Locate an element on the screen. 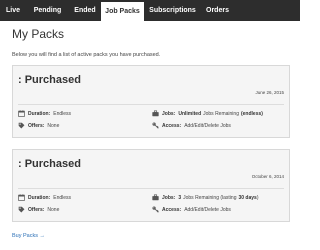 This screenshot has width=320, height=250. tab-live: Live is located at coordinates (13, 10).